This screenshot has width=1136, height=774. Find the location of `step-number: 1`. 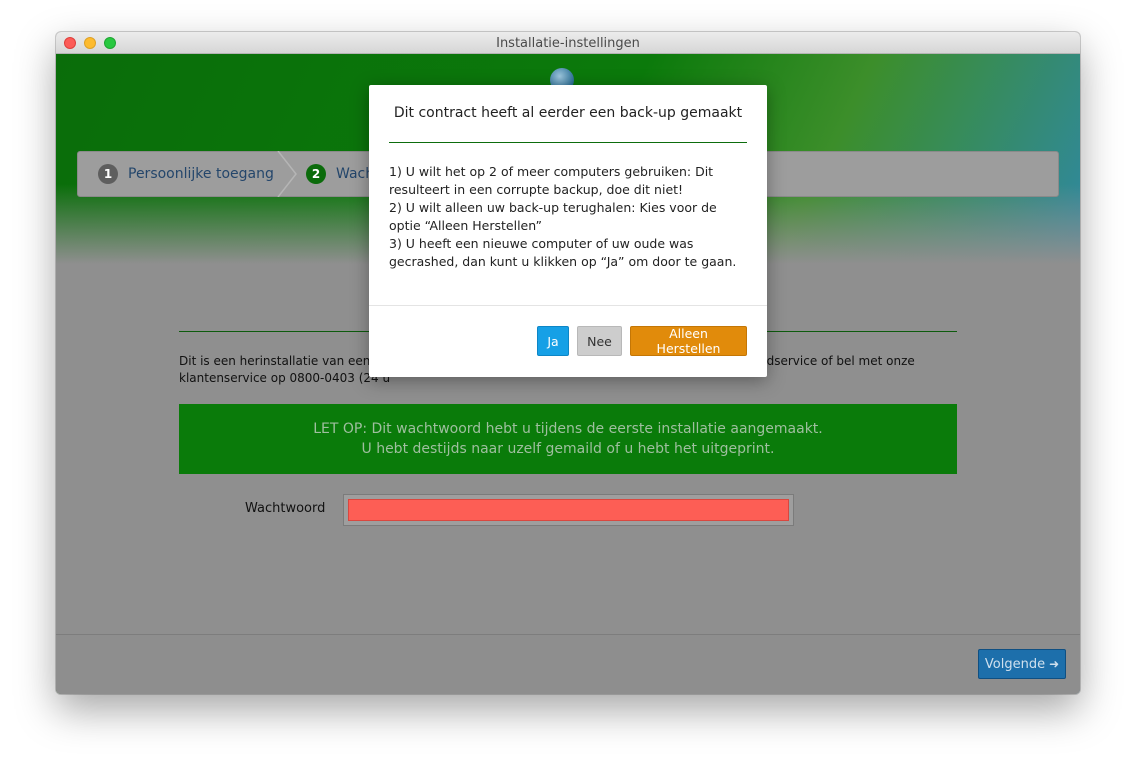

step-number: 1 is located at coordinates (108, 174).